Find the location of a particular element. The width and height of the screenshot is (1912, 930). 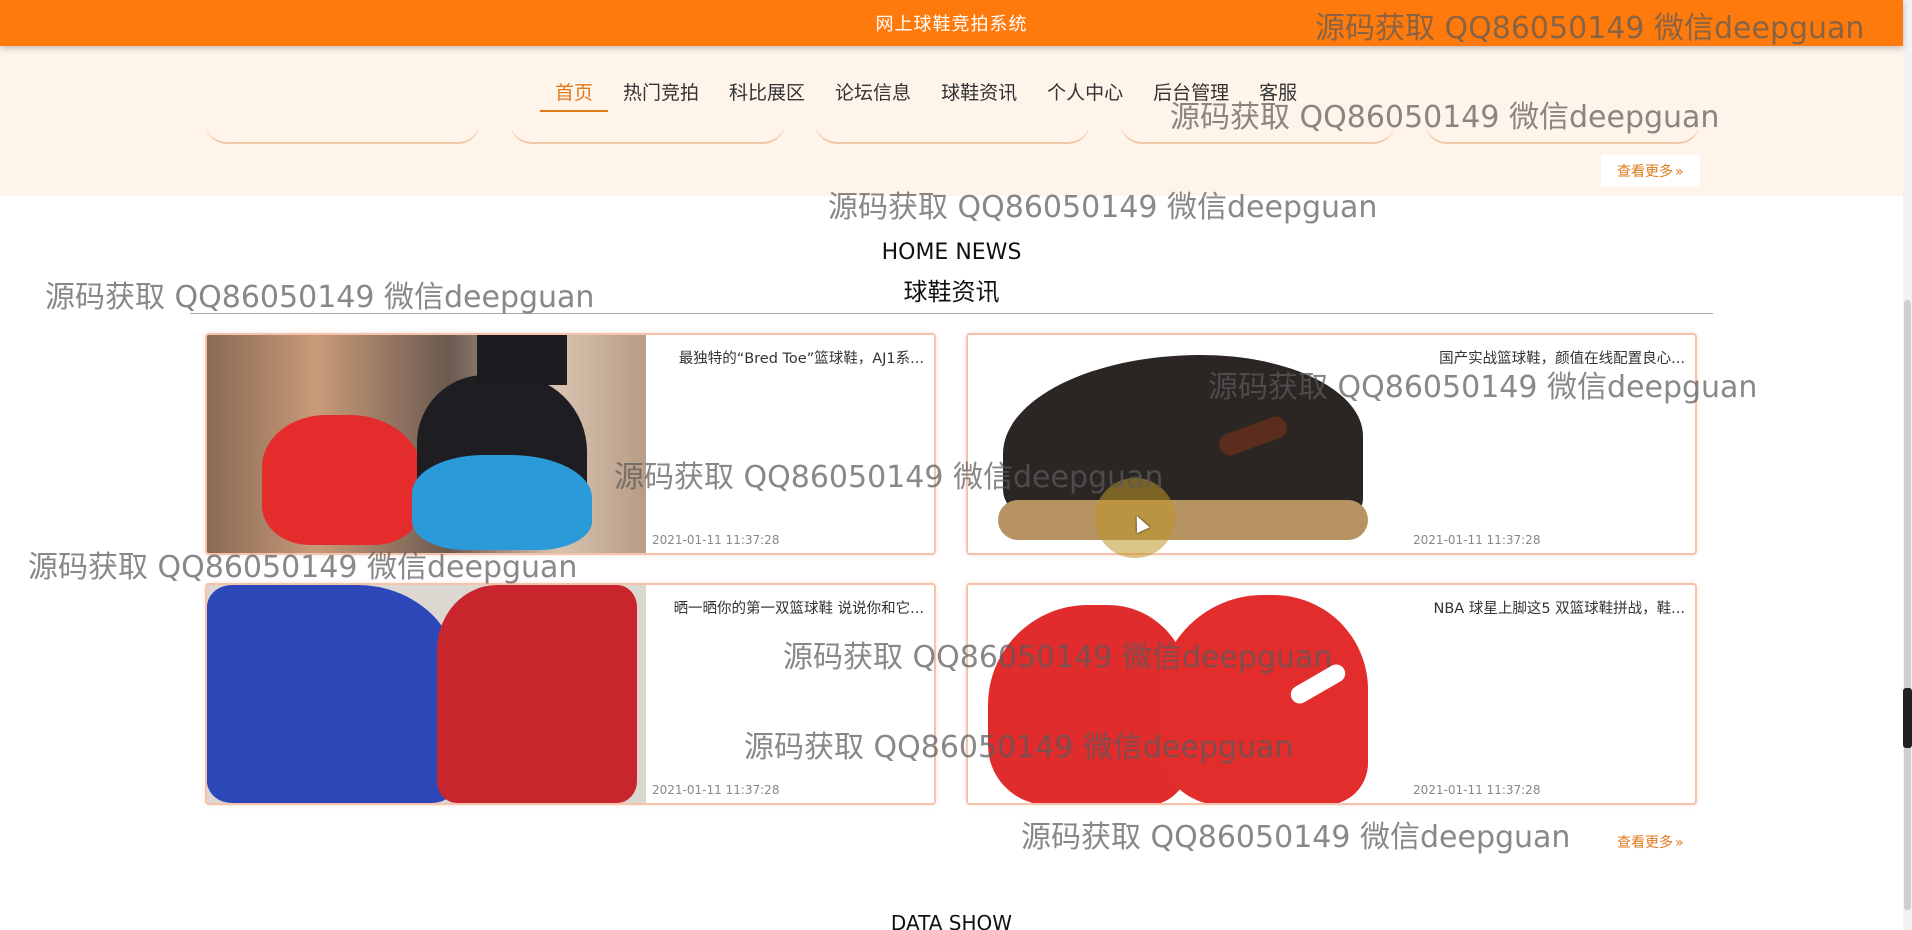

nav-item-hot-auction: 热门竞拍 is located at coordinates (661, 95).